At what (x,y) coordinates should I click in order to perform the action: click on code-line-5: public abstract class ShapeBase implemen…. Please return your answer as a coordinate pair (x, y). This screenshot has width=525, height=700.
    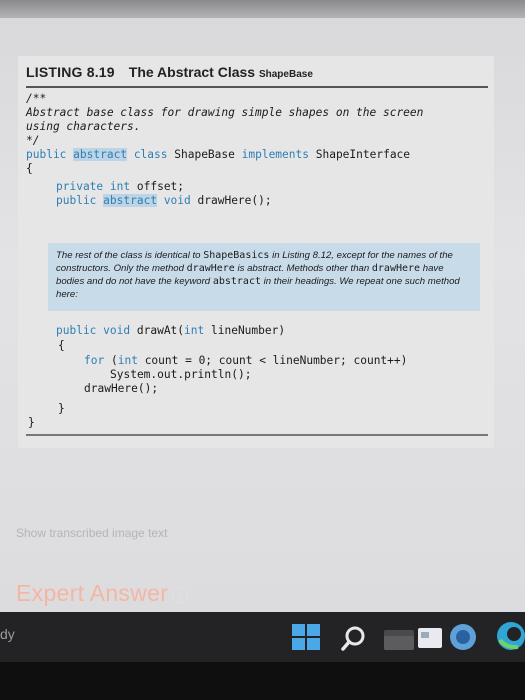
    Looking at the image, I should click on (218, 154).